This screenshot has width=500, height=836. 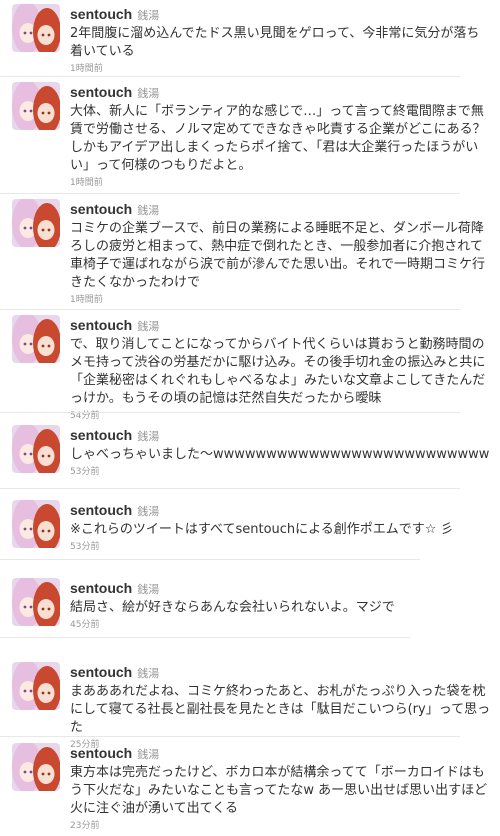 What do you see at coordinates (281, 625) in the screenshot?
I see `tweet-timestamp: 45分前` at bounding box center [281, 625].